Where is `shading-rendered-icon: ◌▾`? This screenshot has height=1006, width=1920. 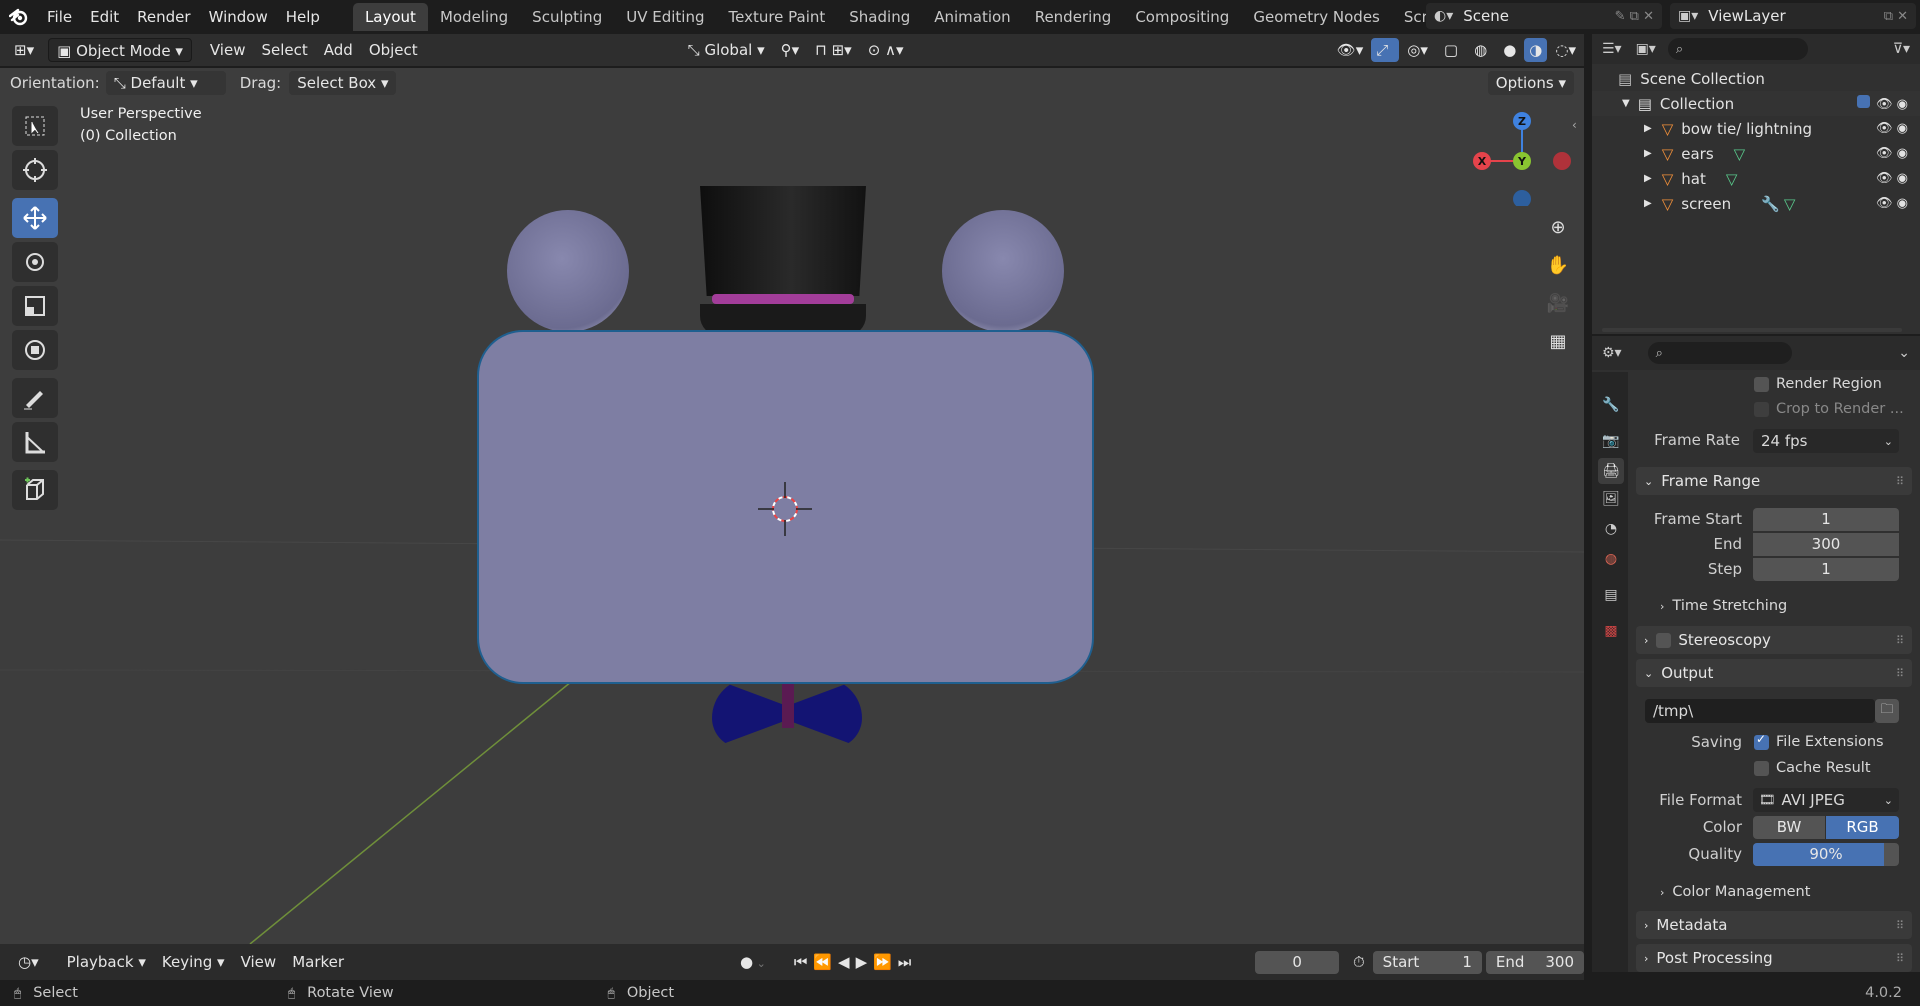 shading-rendered-icon: ◌▾ is located at coordinates (1565, 50).